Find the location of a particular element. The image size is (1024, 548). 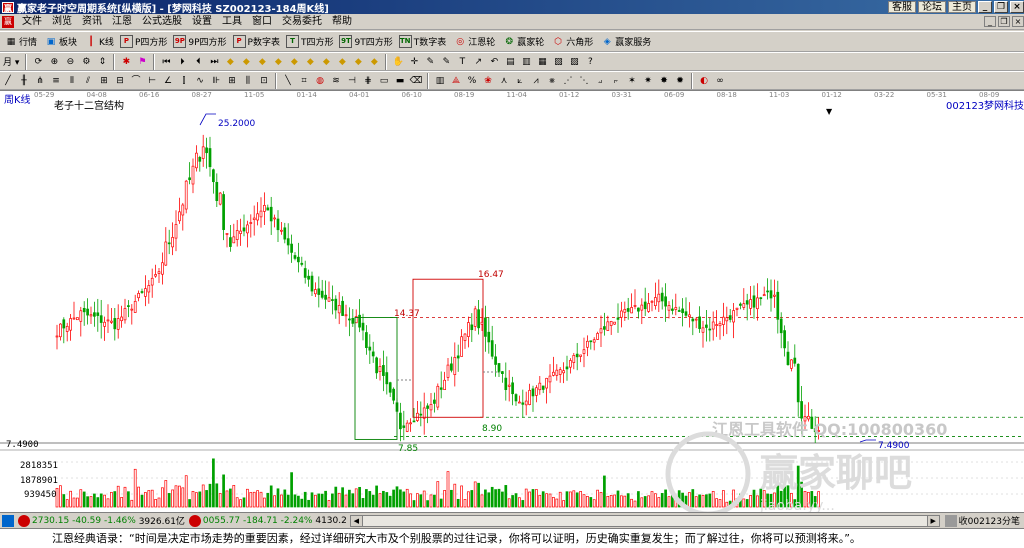

help-icon: ? is located at coordinates (590, 62).